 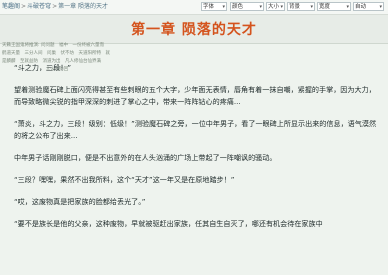 What do you see at coordinates (145, 157) in the screenshot?
I see `paragraph: 中年男子话刚刚脱口，便是不出意外的在人头汹涌的广场上带起了一阵嘲讽的骚动。` at bounding box center [145, 157].